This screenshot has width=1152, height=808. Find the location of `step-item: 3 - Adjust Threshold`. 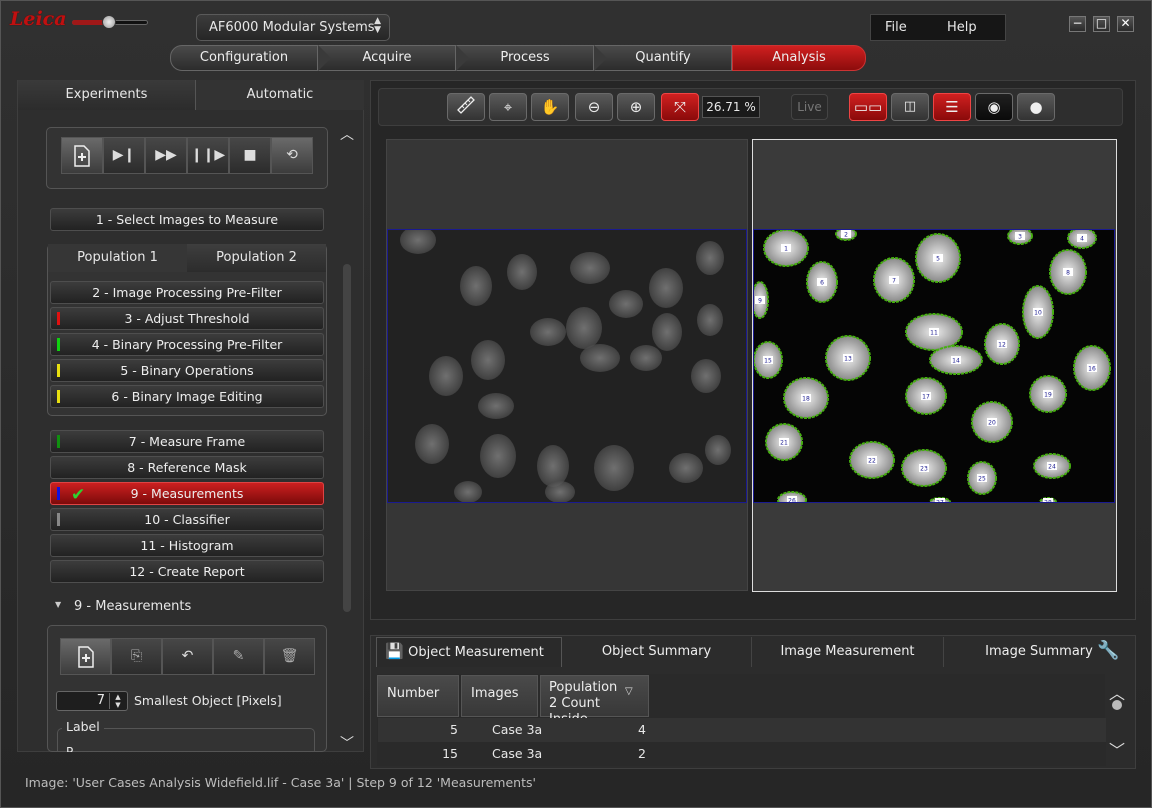

step-item: 3 - Adjust Threshold is located at coordinates (187, 318).